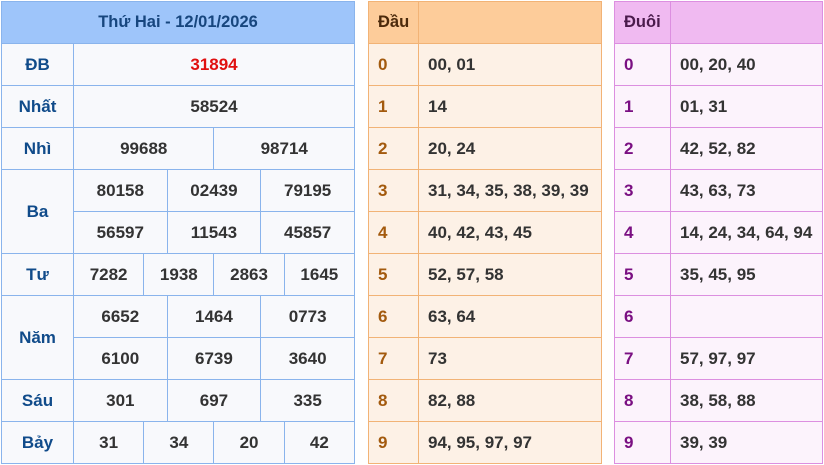 This screenshot has height=465, width=824. I want to click on dau-values: 73, so click(510, 358).